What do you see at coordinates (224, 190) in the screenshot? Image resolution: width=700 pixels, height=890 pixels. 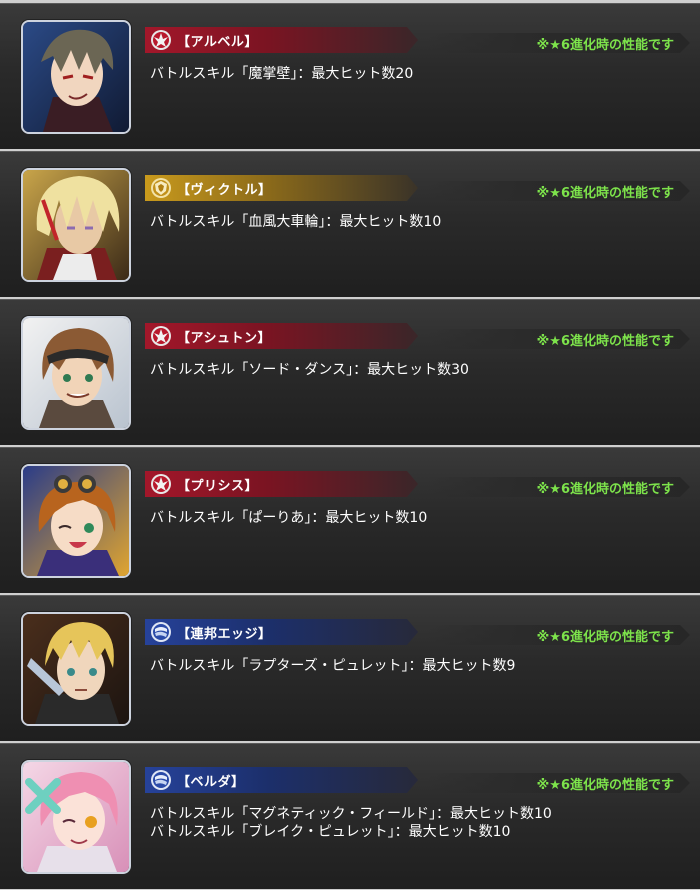 I see `character-name: 【ヴィクトル】` at bounding box center [224, 190].